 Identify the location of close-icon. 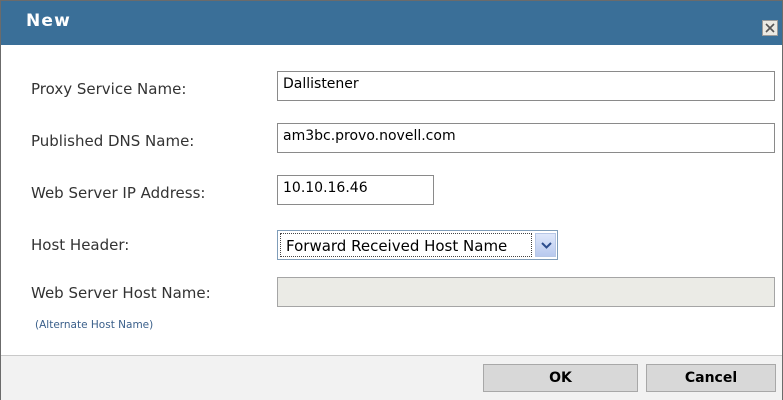
(770, 28).